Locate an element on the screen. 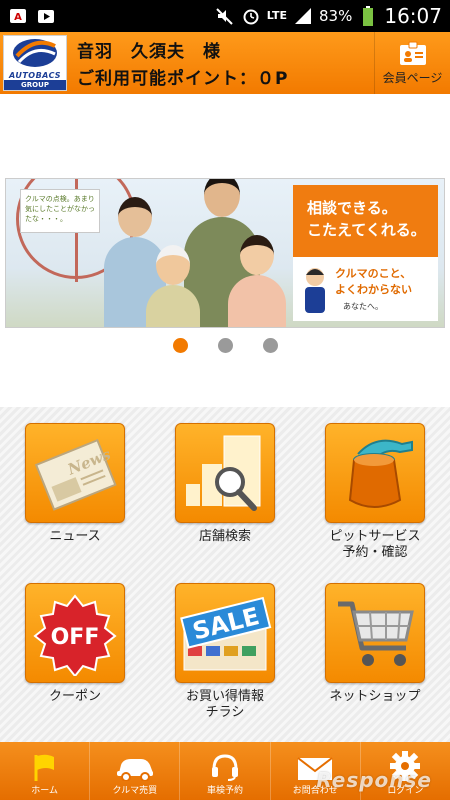  menu-store-search-label: 店舗検索 is located at coordinates (224, 536).